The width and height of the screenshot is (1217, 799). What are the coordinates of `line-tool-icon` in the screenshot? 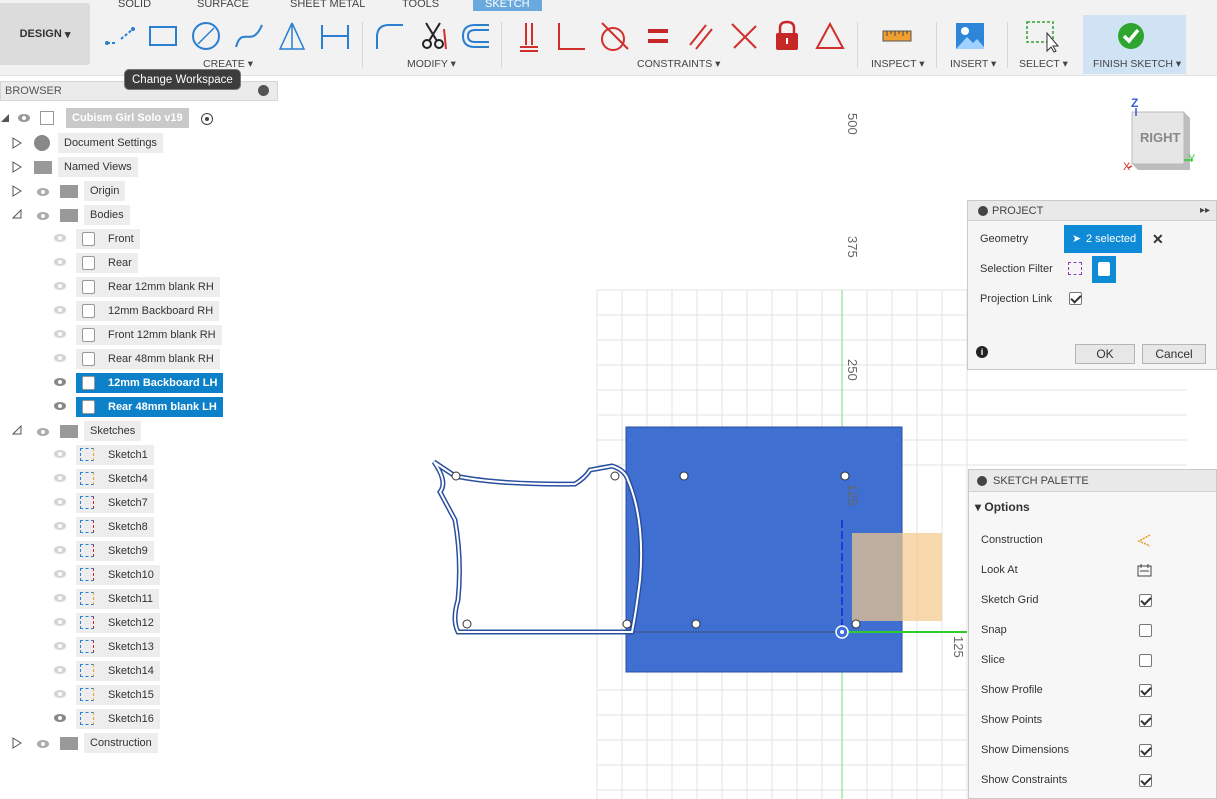 It's located at (120, 36).